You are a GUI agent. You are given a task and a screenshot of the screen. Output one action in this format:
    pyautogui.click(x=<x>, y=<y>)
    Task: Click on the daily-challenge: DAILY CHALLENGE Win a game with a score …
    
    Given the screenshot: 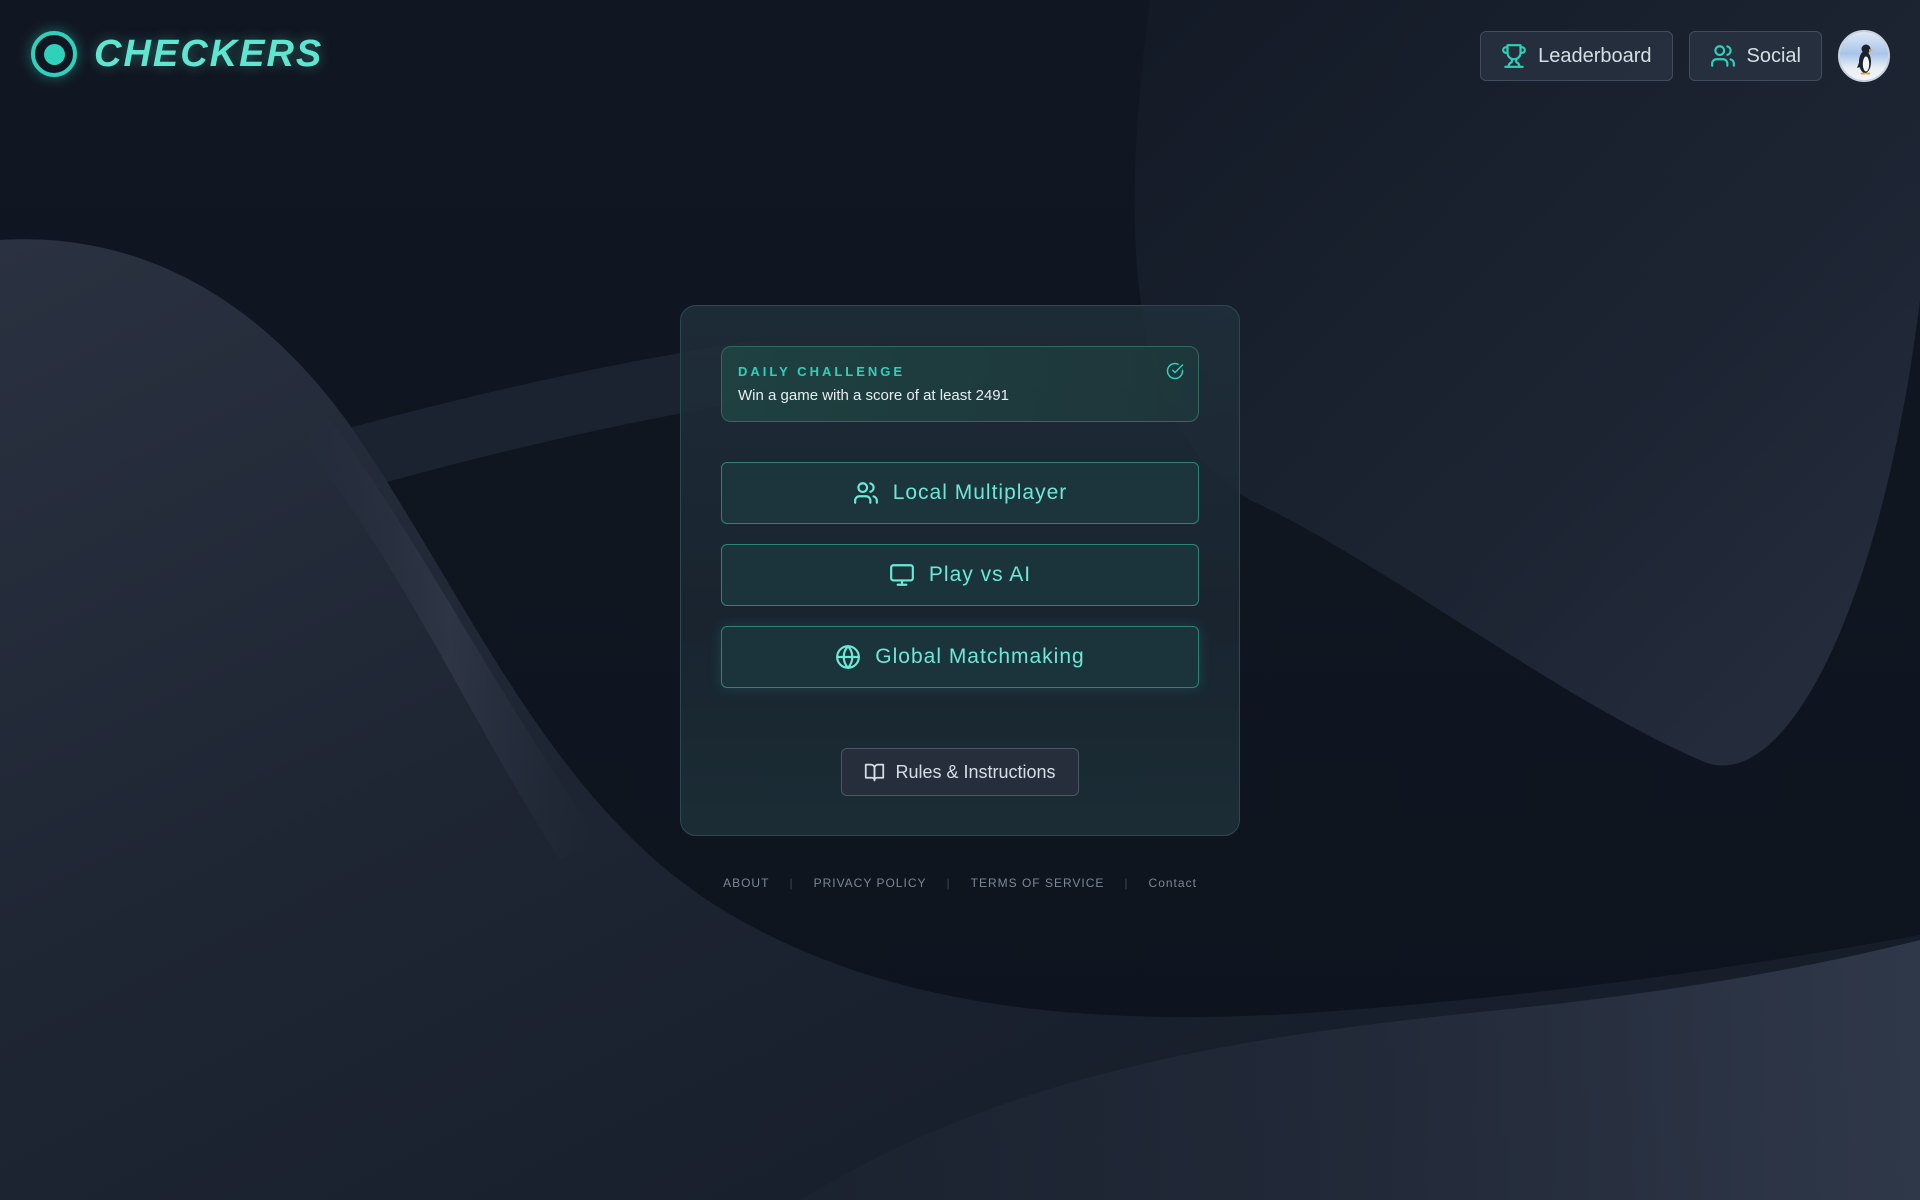 What is the action you would take?
    pyautogui.click(x=960, y=384)
    